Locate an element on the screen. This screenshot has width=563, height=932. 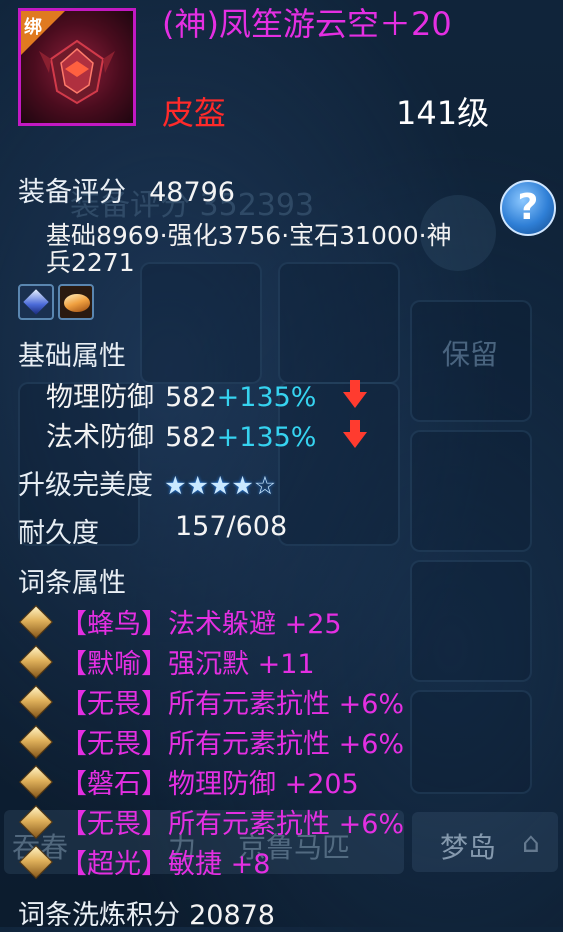
help-button: ? is located at coordinates (528, 208).